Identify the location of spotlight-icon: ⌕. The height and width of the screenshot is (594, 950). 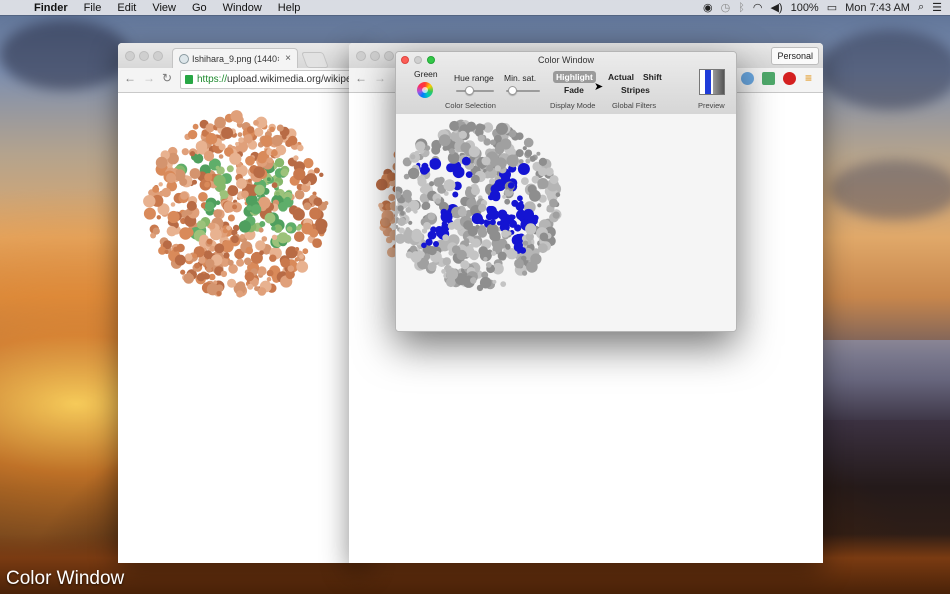
(921, 7).